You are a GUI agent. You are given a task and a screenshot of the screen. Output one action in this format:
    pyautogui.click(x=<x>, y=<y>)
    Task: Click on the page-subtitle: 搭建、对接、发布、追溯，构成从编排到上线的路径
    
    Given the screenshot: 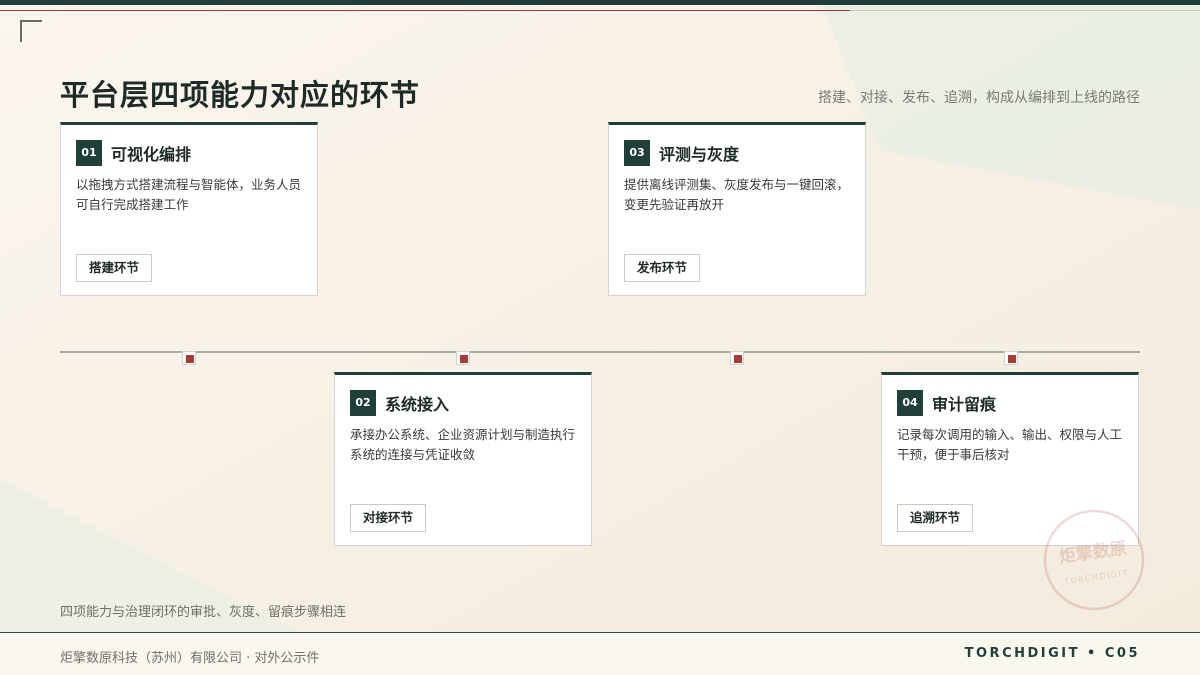 What is the action you would take?
    pyautogui.click(x=979, y=98)
    